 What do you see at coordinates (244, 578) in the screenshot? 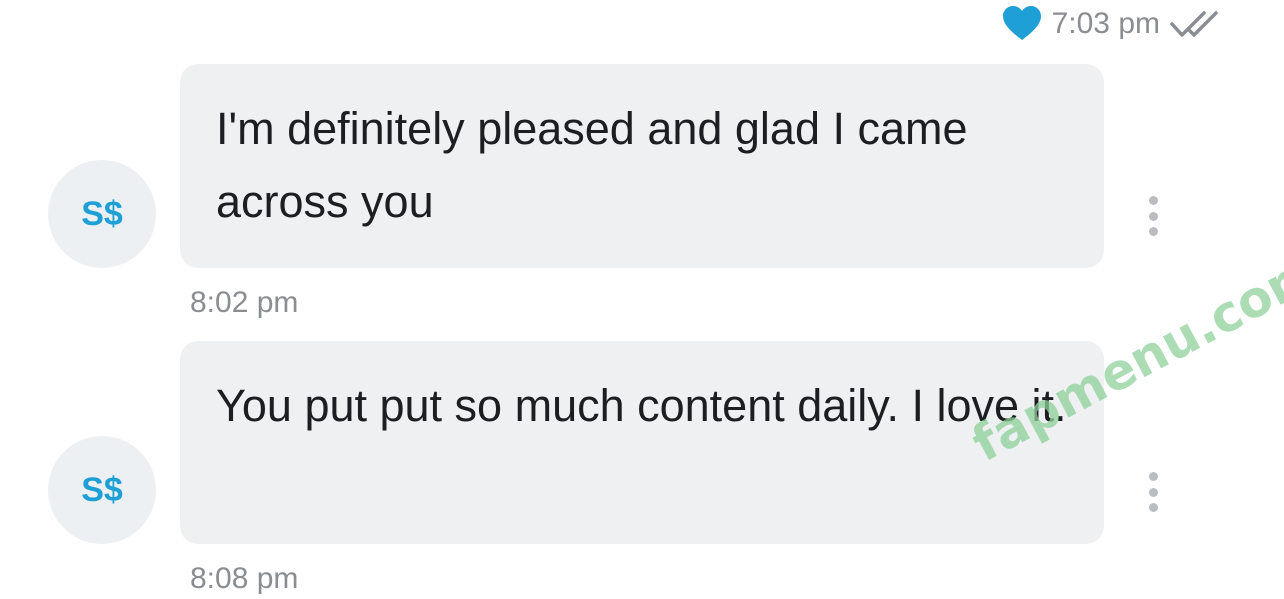
I see `message-time: 8:08 pm` at bounding box center [244, 578].